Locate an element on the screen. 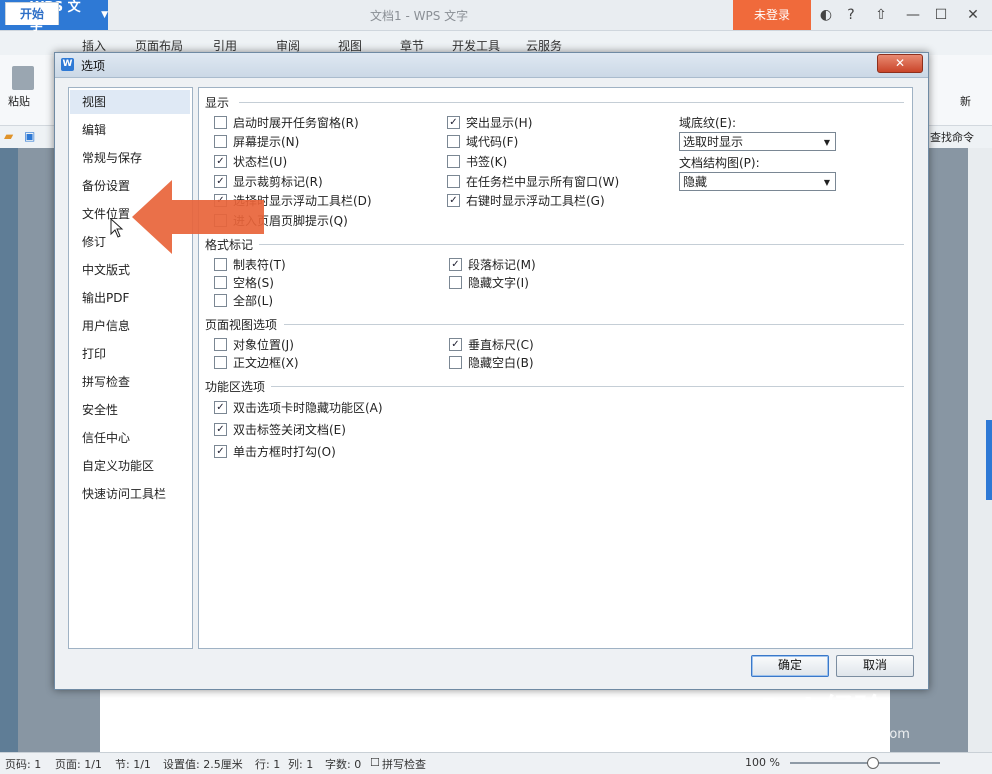  sidebar-item-general-save: 常规与保存 is located at coordinates (130, 158).